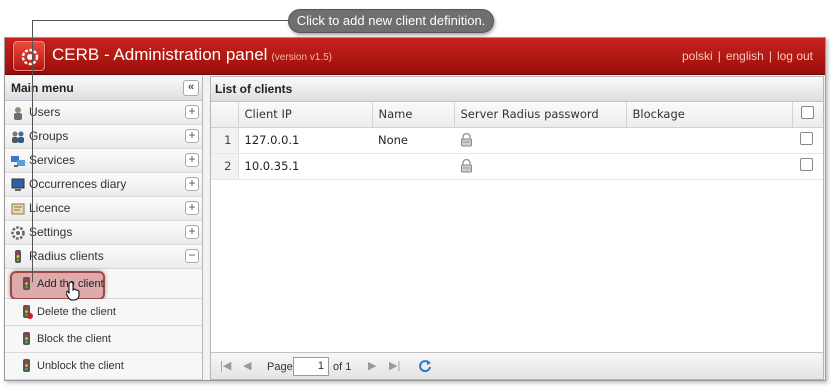 The width and height of the screenshot is (830, 387). I want to click on cerb-logo, so click(29, 56).